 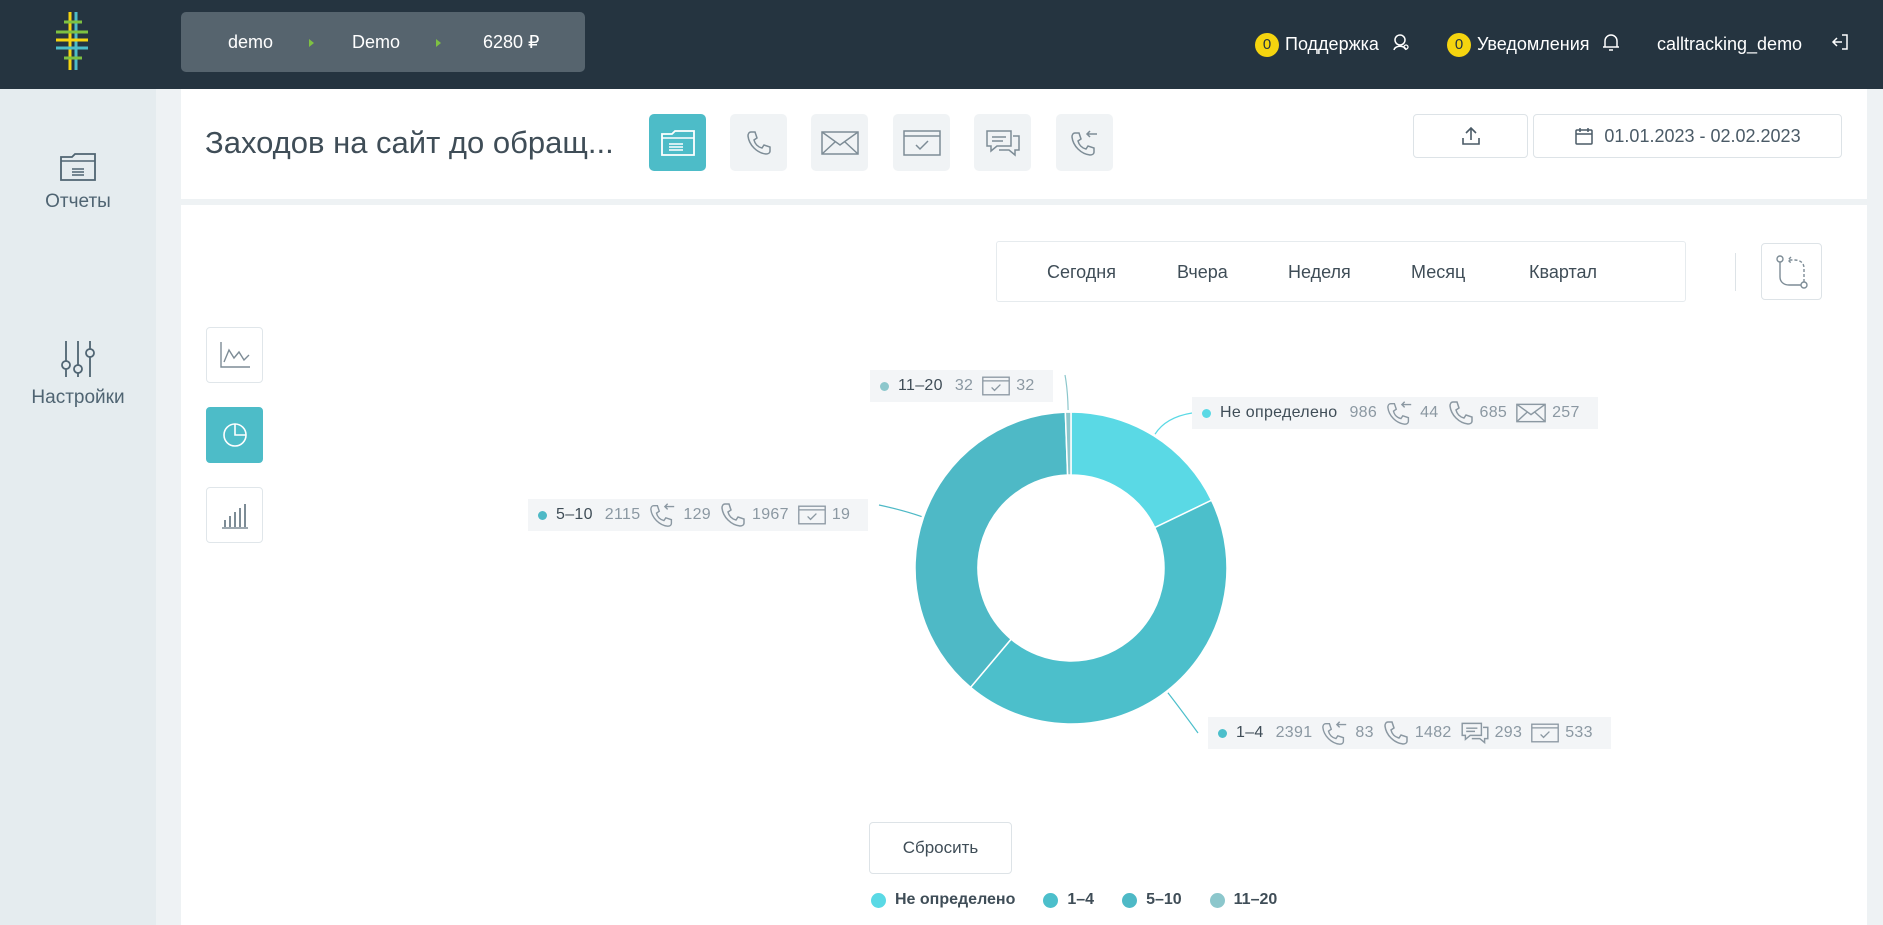 What do you see at coordinates (1250, 732) in the screenshot?
I see `slice-name: 1–4` at bounding box center [1250, 732].